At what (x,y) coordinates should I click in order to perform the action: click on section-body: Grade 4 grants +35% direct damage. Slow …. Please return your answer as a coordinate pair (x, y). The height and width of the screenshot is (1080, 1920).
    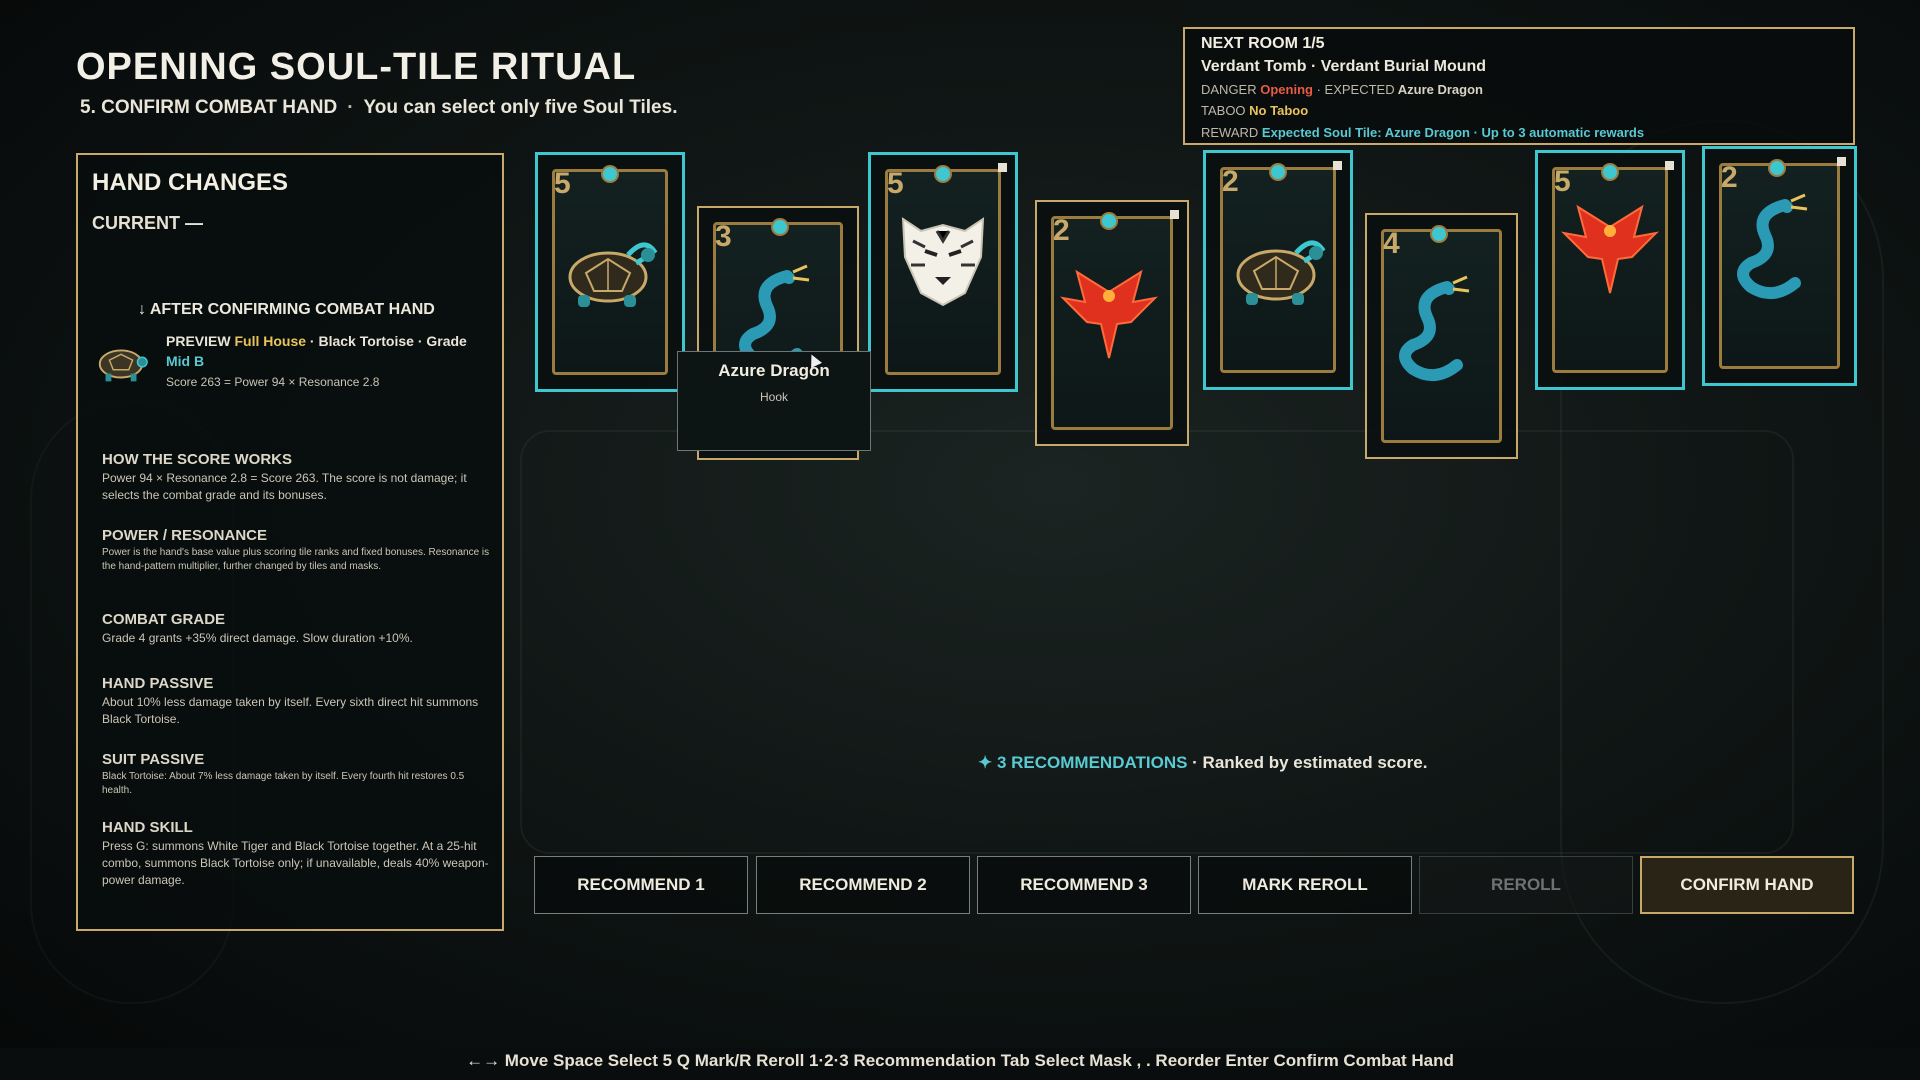
    Looking at the image, I should click on (257, 638).